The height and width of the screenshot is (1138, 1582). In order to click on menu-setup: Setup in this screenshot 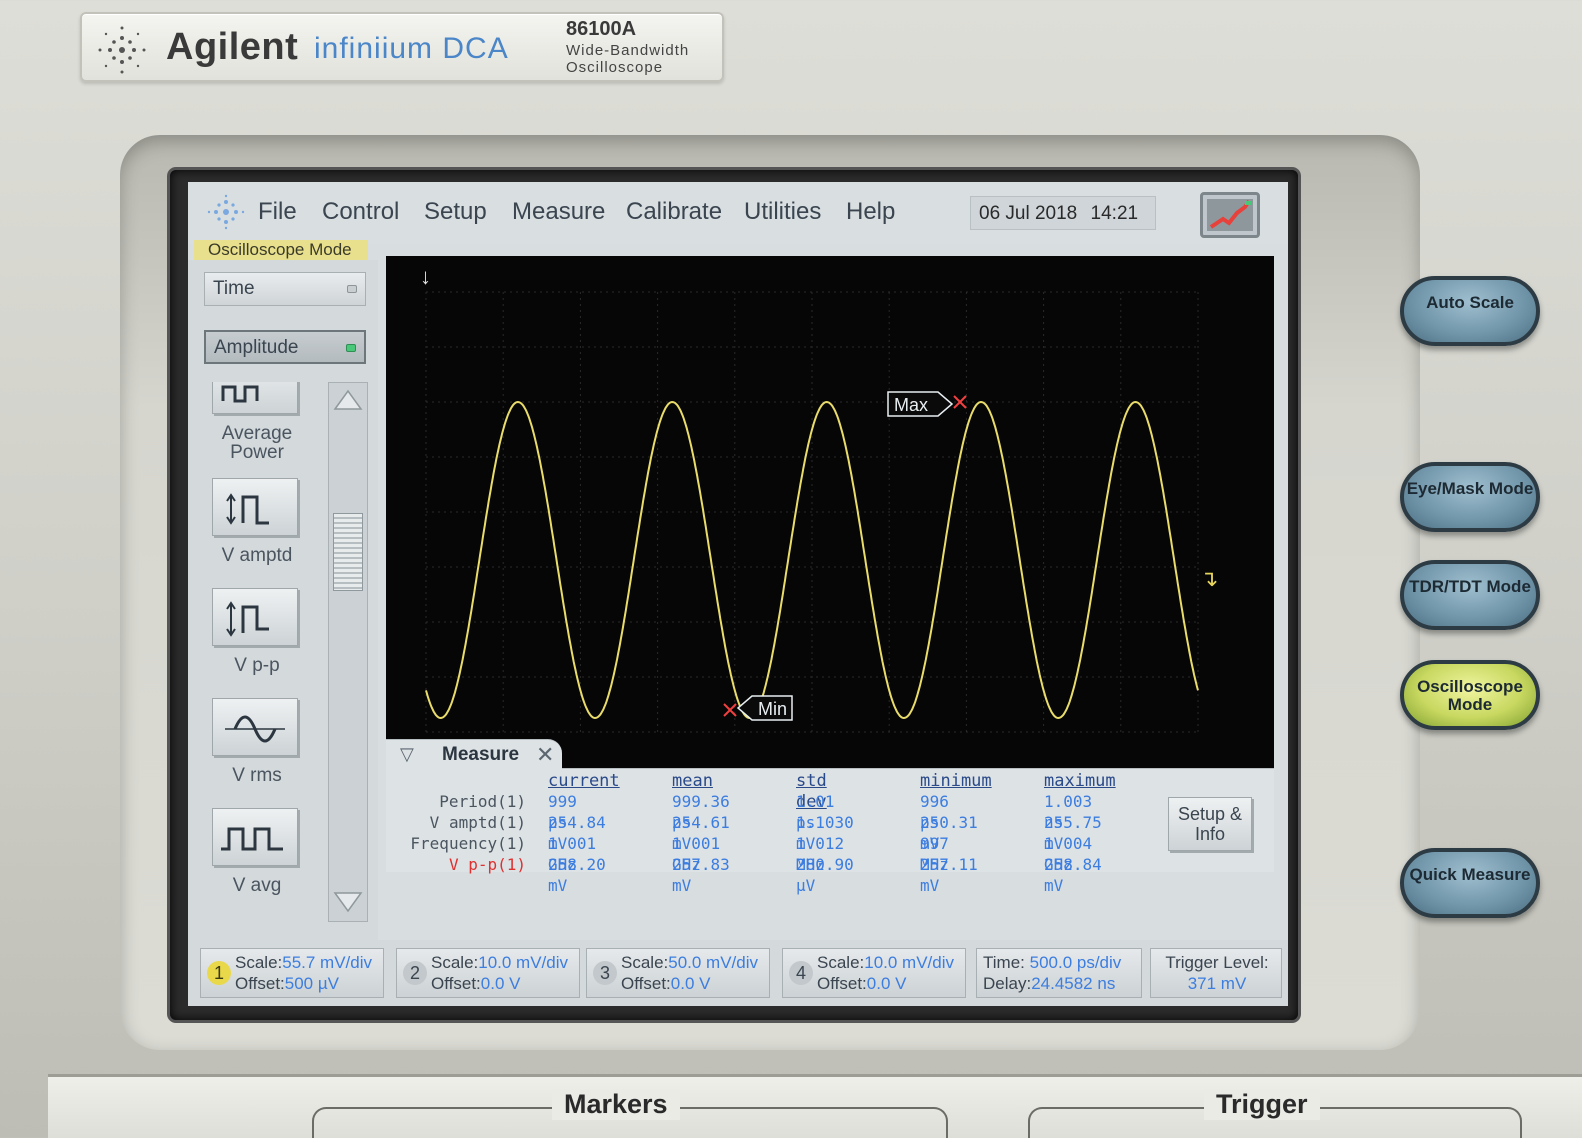, I will do `click(455, 212)`.